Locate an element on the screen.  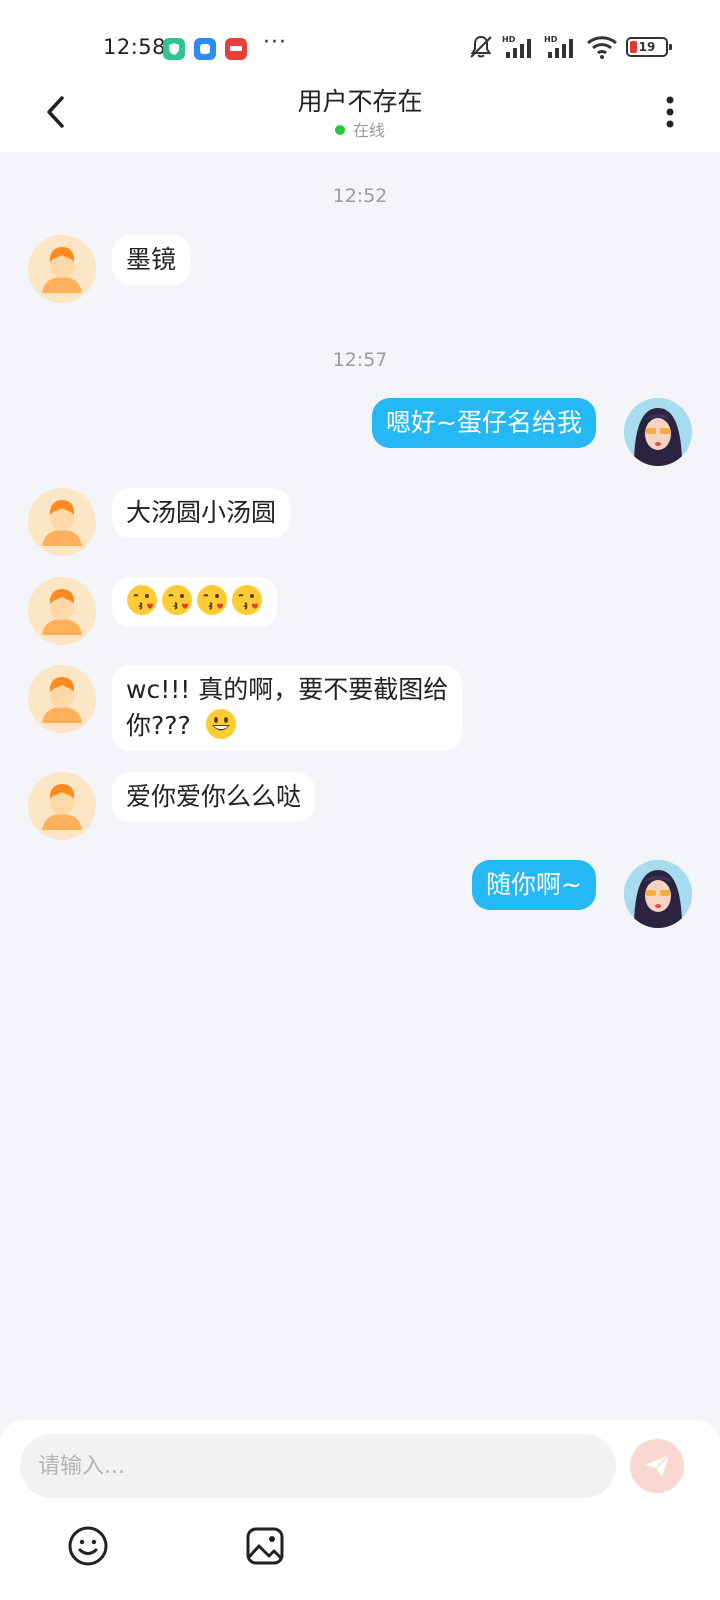
signal-hd-icon-1: HD is located at coordinates (516, 46).